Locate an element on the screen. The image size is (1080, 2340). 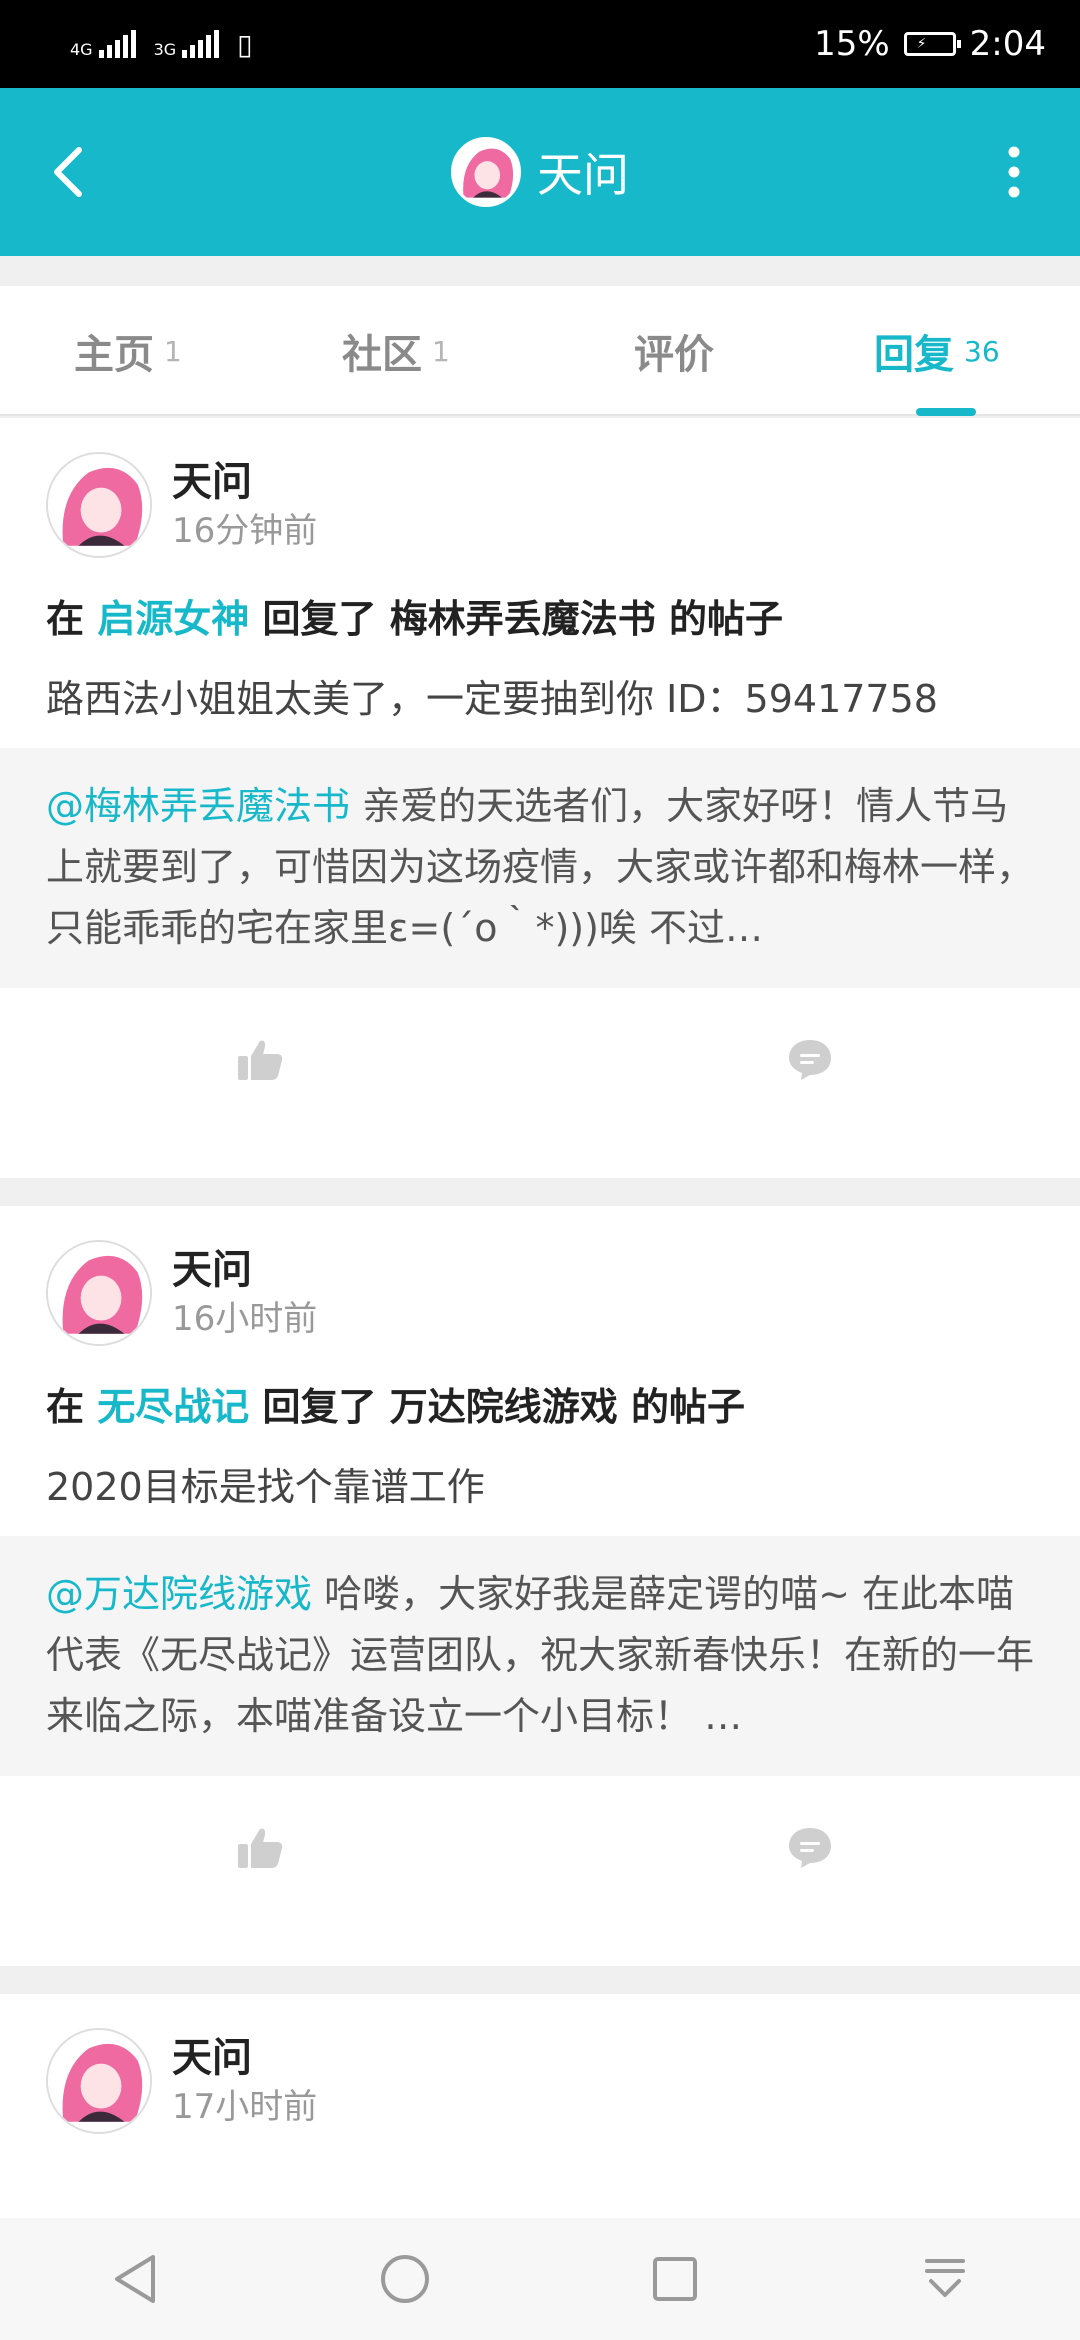
card-header: 天问 16分钟前 is located at coordinates (181, 505).